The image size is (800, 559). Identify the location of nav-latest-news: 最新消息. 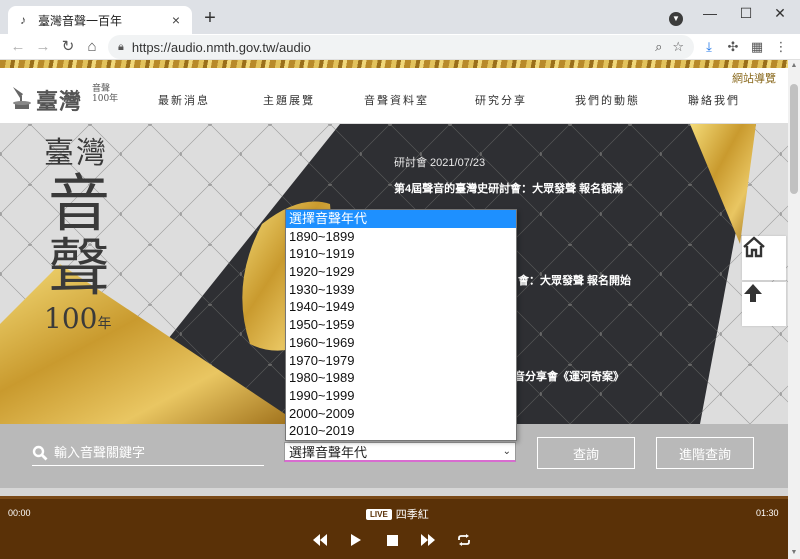
(184, 100).